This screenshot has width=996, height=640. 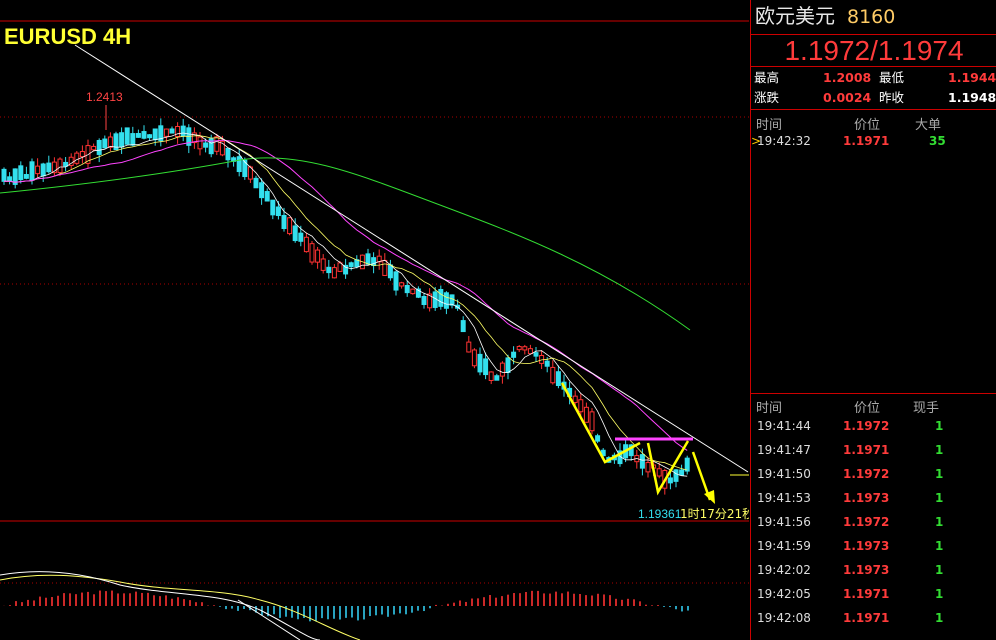 I want to click on instrument-code: 8160, so click(x=871, y=17).